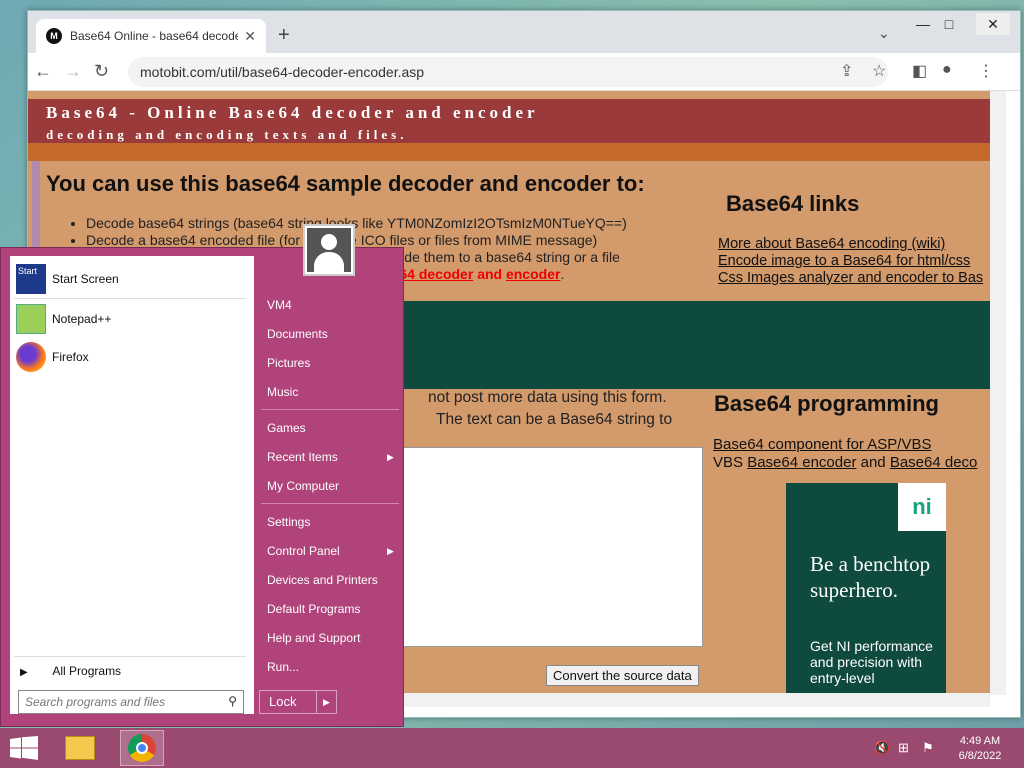 The height and width of the screenshot is (768, 1024). Describe the element at coordinates (490, 274) in the screenshot. I see `and-text: and` at that location.